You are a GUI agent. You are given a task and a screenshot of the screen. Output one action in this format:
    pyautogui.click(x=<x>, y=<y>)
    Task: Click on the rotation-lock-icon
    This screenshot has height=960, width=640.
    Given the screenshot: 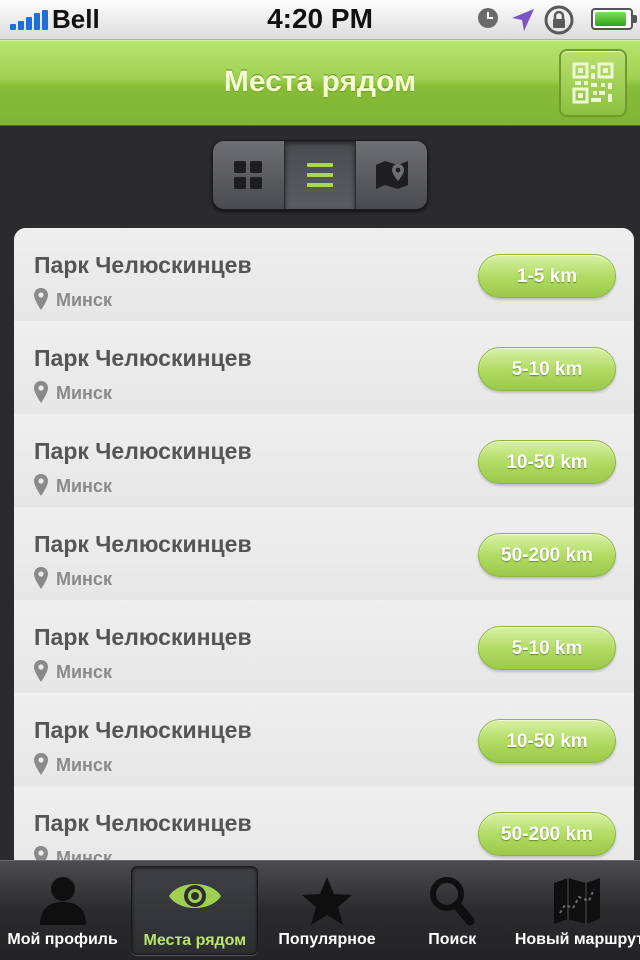 What is the action you would take?
    pyautogui.click(x=559, y=20)
    